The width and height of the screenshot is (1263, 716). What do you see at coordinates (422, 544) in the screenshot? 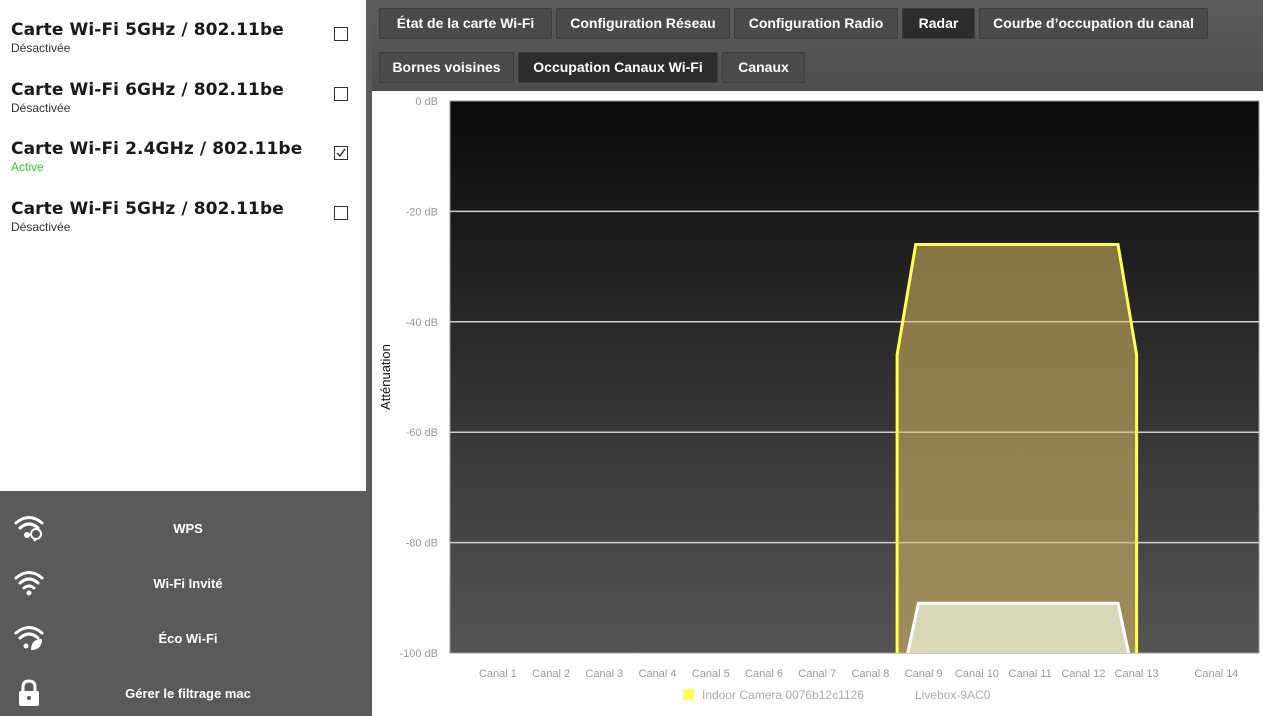
I see `y-tick-label: -80 dB` at bounding box center [422, 544].